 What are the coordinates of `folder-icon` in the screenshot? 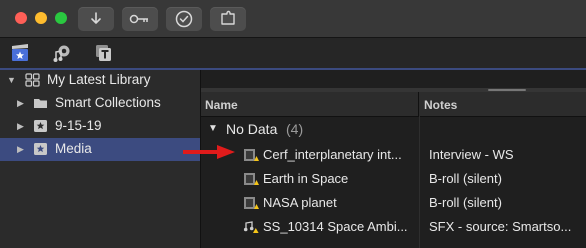 It's located at (40, 103).